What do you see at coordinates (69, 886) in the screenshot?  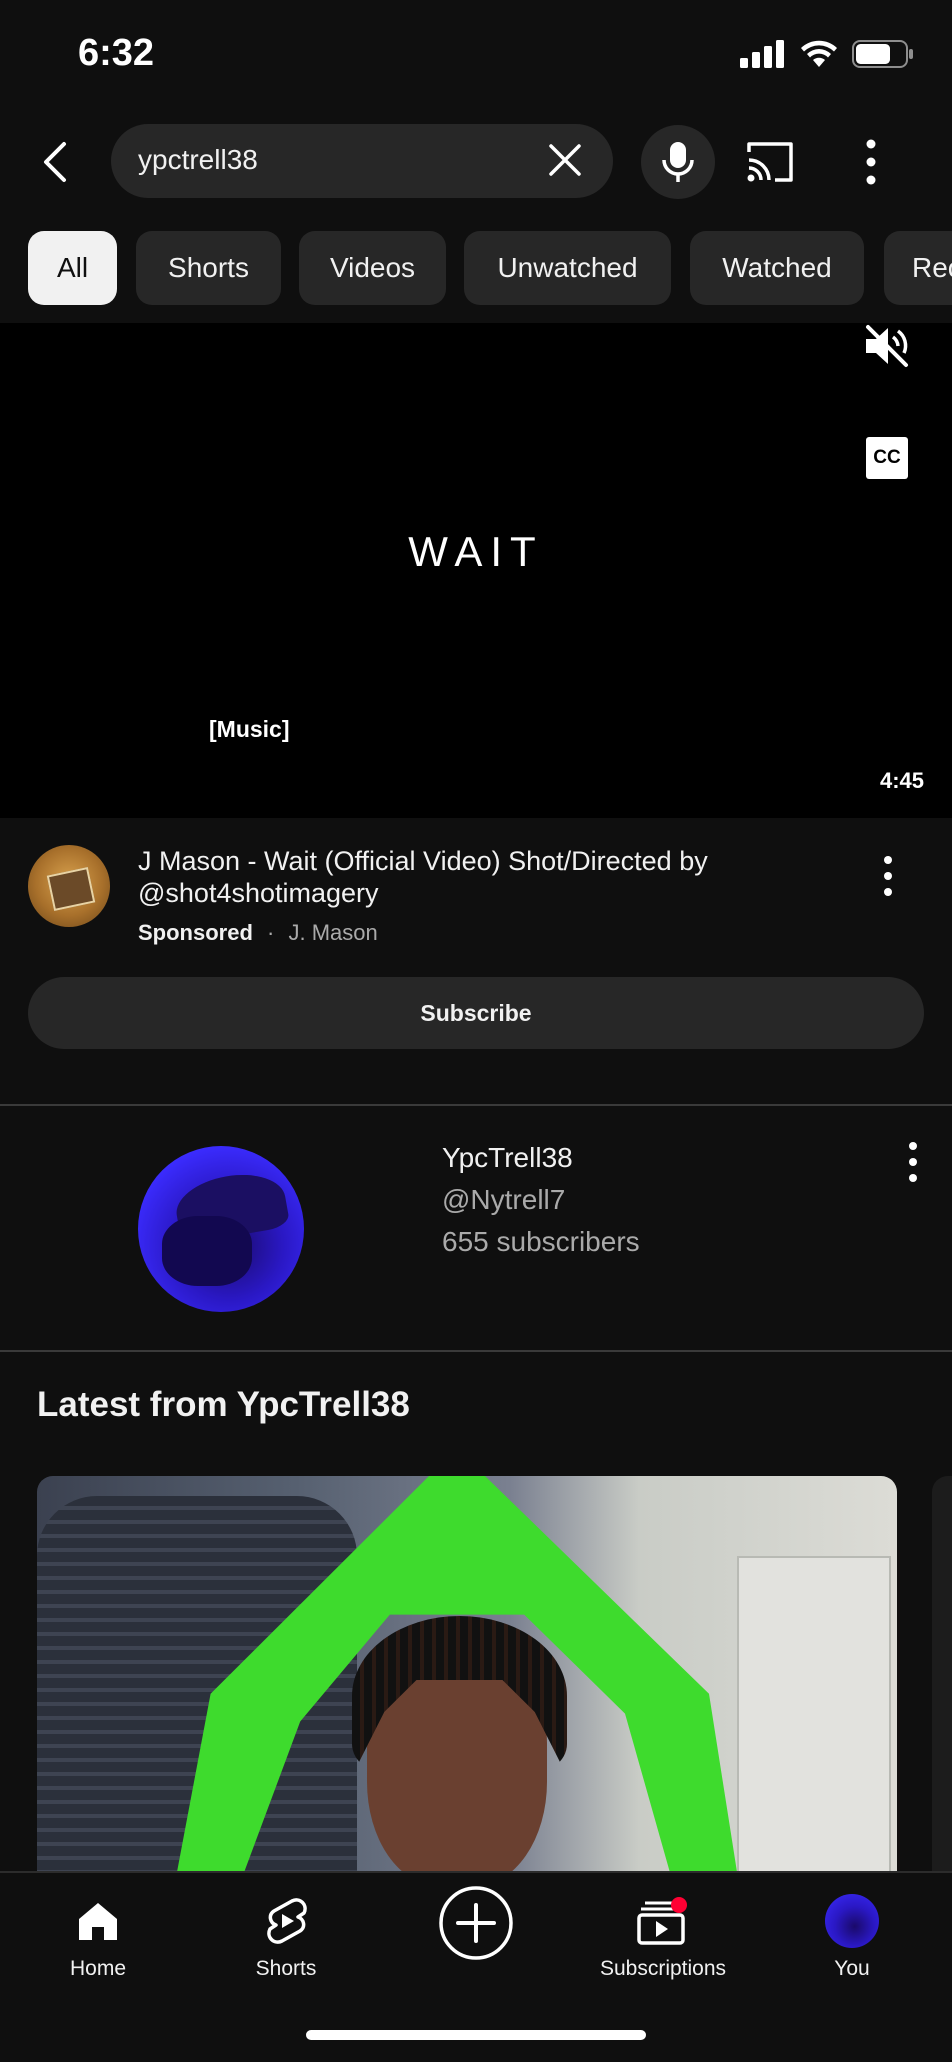 I see `advertiser-avatar` at bounding box center [69, 886].